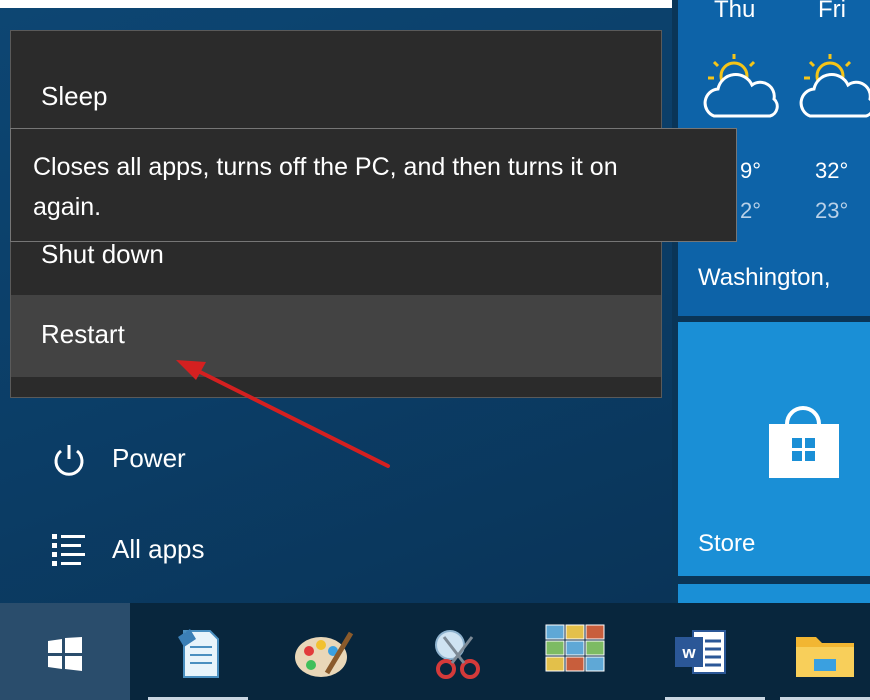 The width and height of the screenshot is (870, 700). I want to click on store-tile-label: Store, so click(727, 543).